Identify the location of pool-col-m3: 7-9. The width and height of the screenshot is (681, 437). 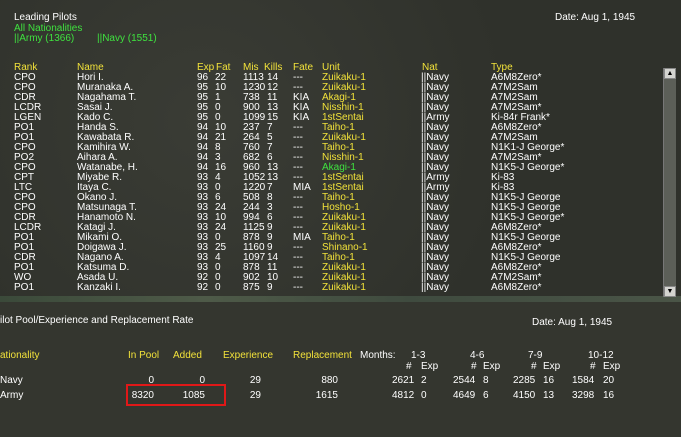
(535, 355).